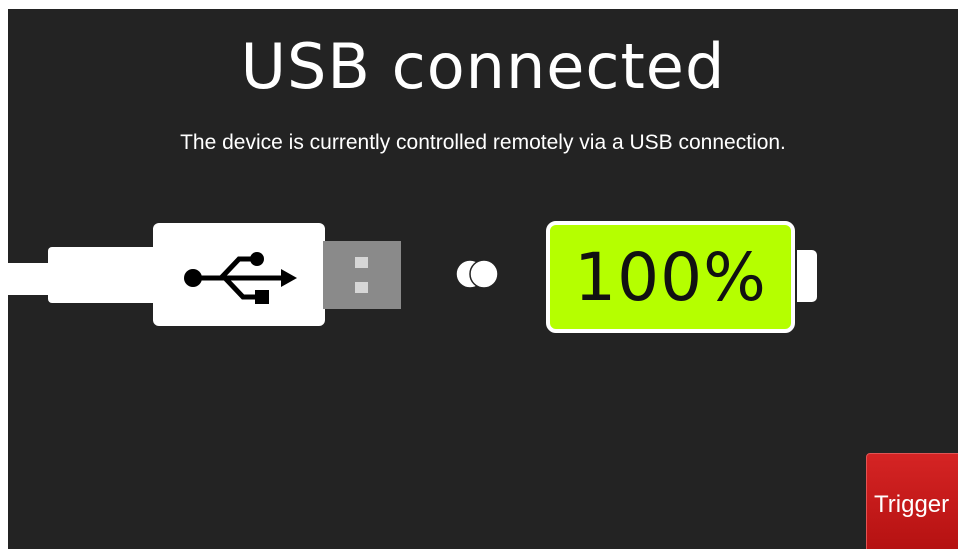 The image size is (958, 549). What do you see at coordinates (108, 275) in the screenshot?
I see `usb-cable-strain-relief` at bounding box center [108, 275].